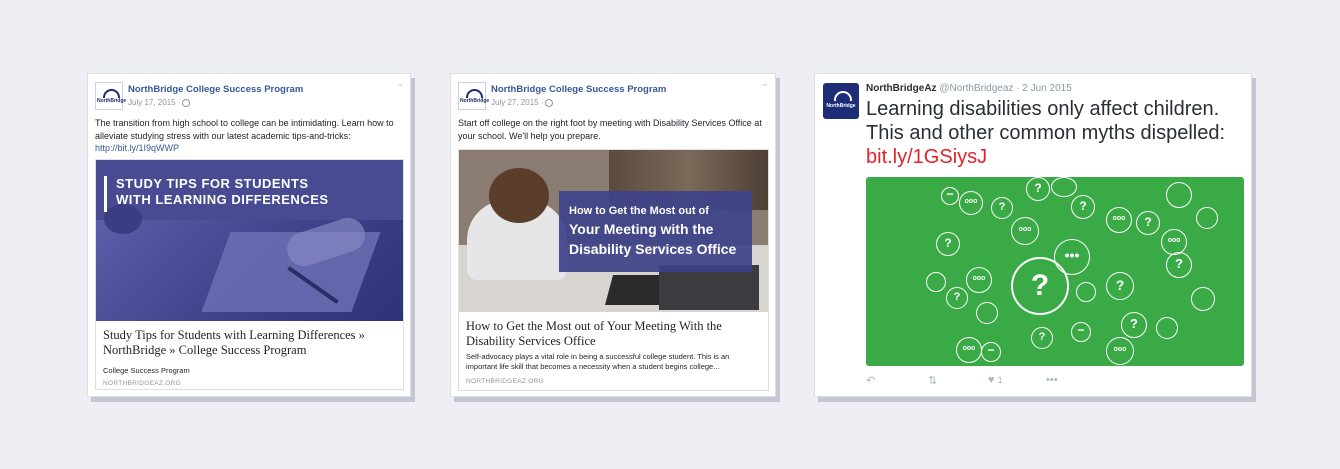  I want to click on link-subtitle: College Success Program, so click(146, 370).